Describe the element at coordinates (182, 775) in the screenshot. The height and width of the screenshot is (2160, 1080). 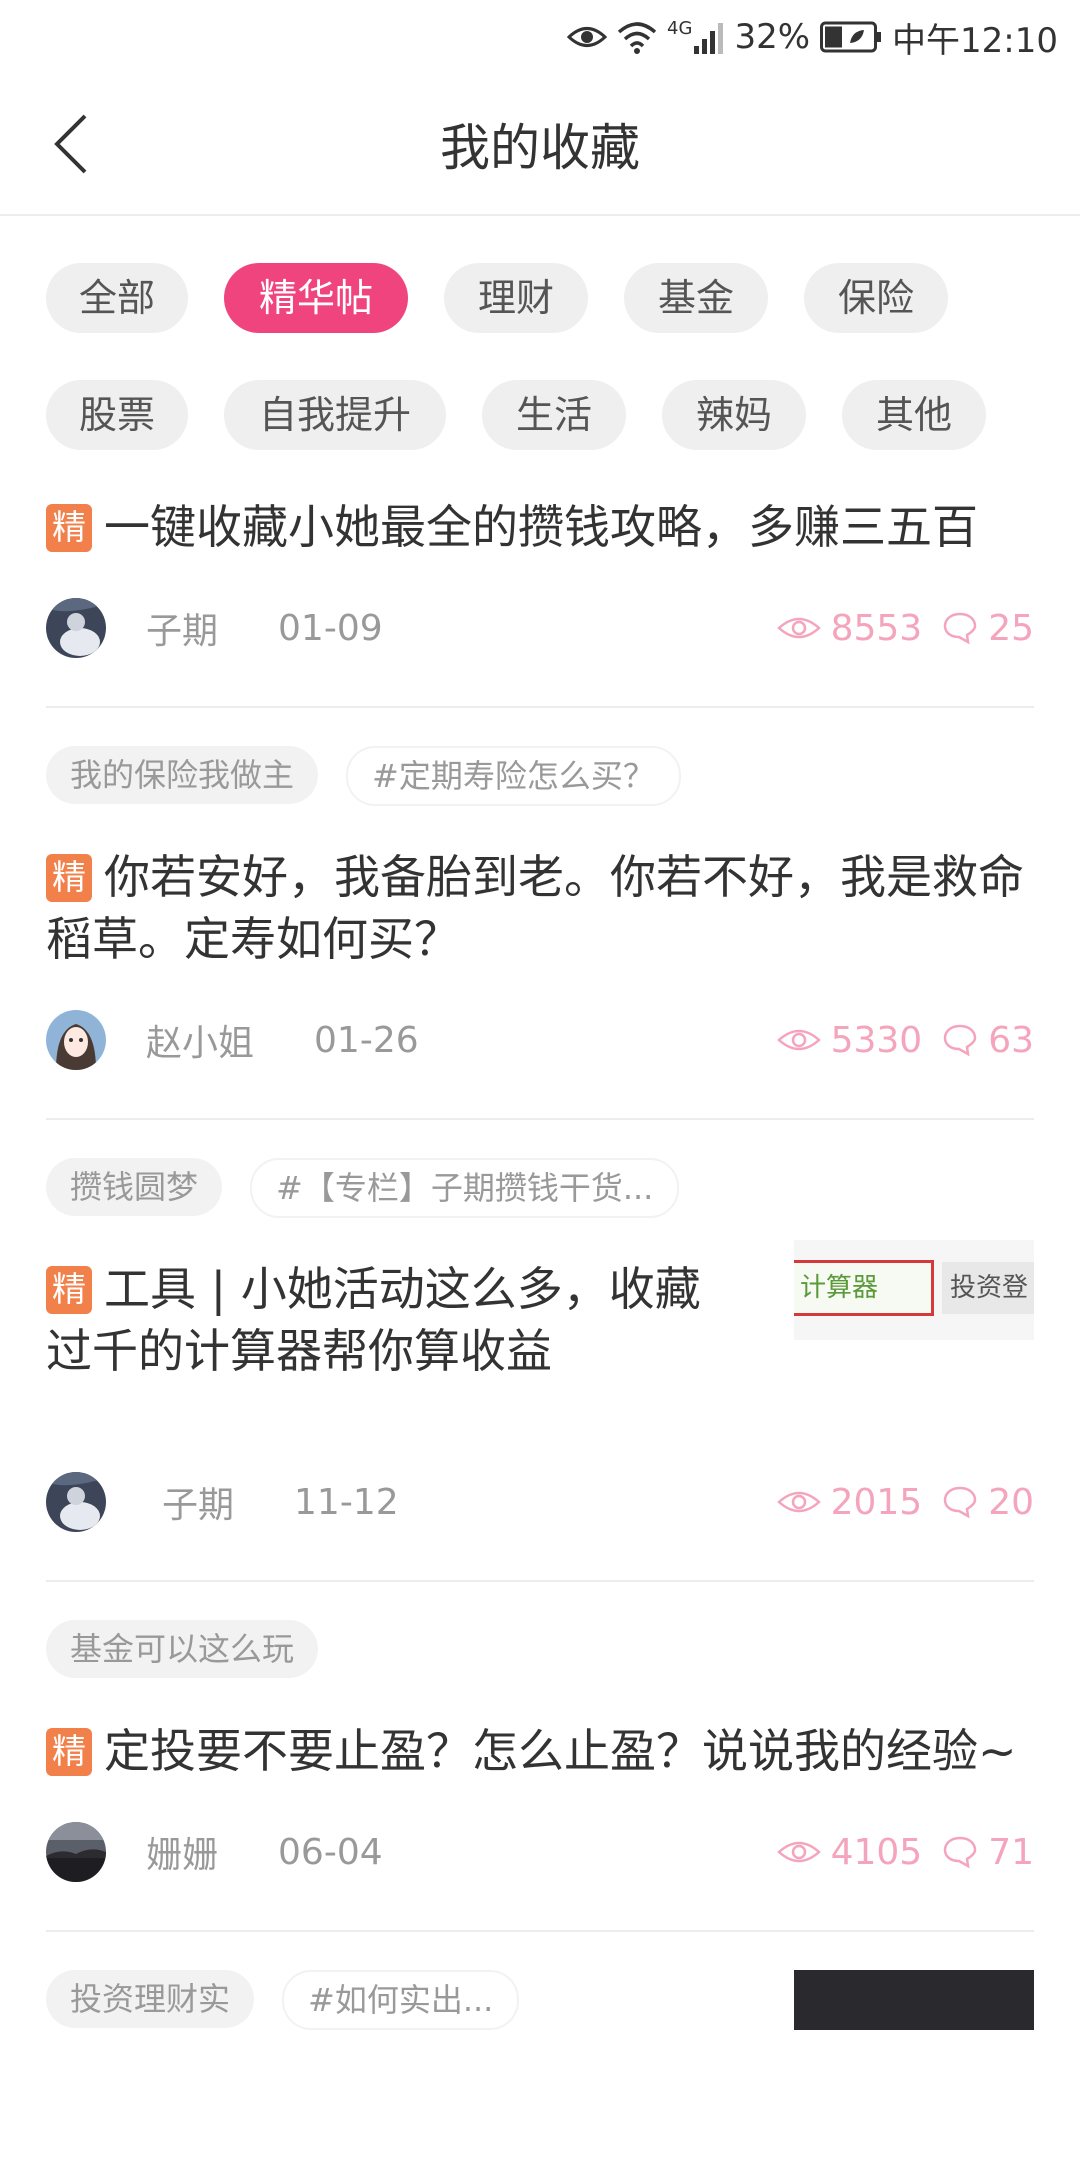
I see `post-tag: 我的保险我做主` at that location.